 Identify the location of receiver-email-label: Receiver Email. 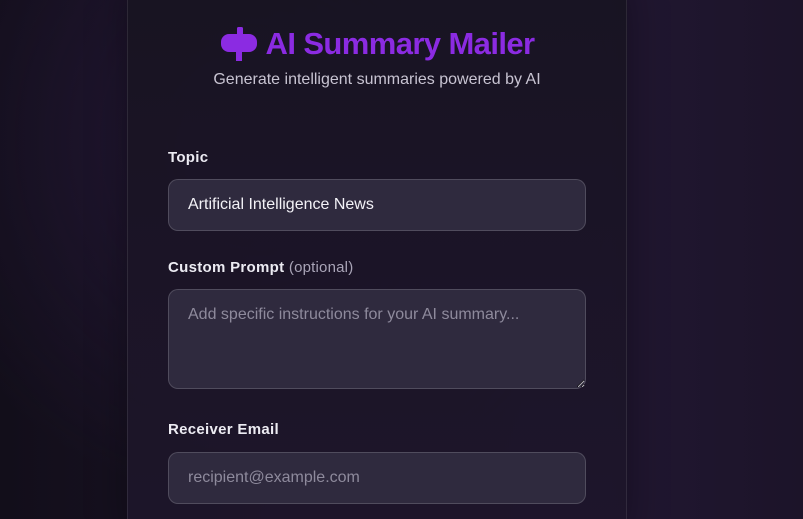
(223, 429).